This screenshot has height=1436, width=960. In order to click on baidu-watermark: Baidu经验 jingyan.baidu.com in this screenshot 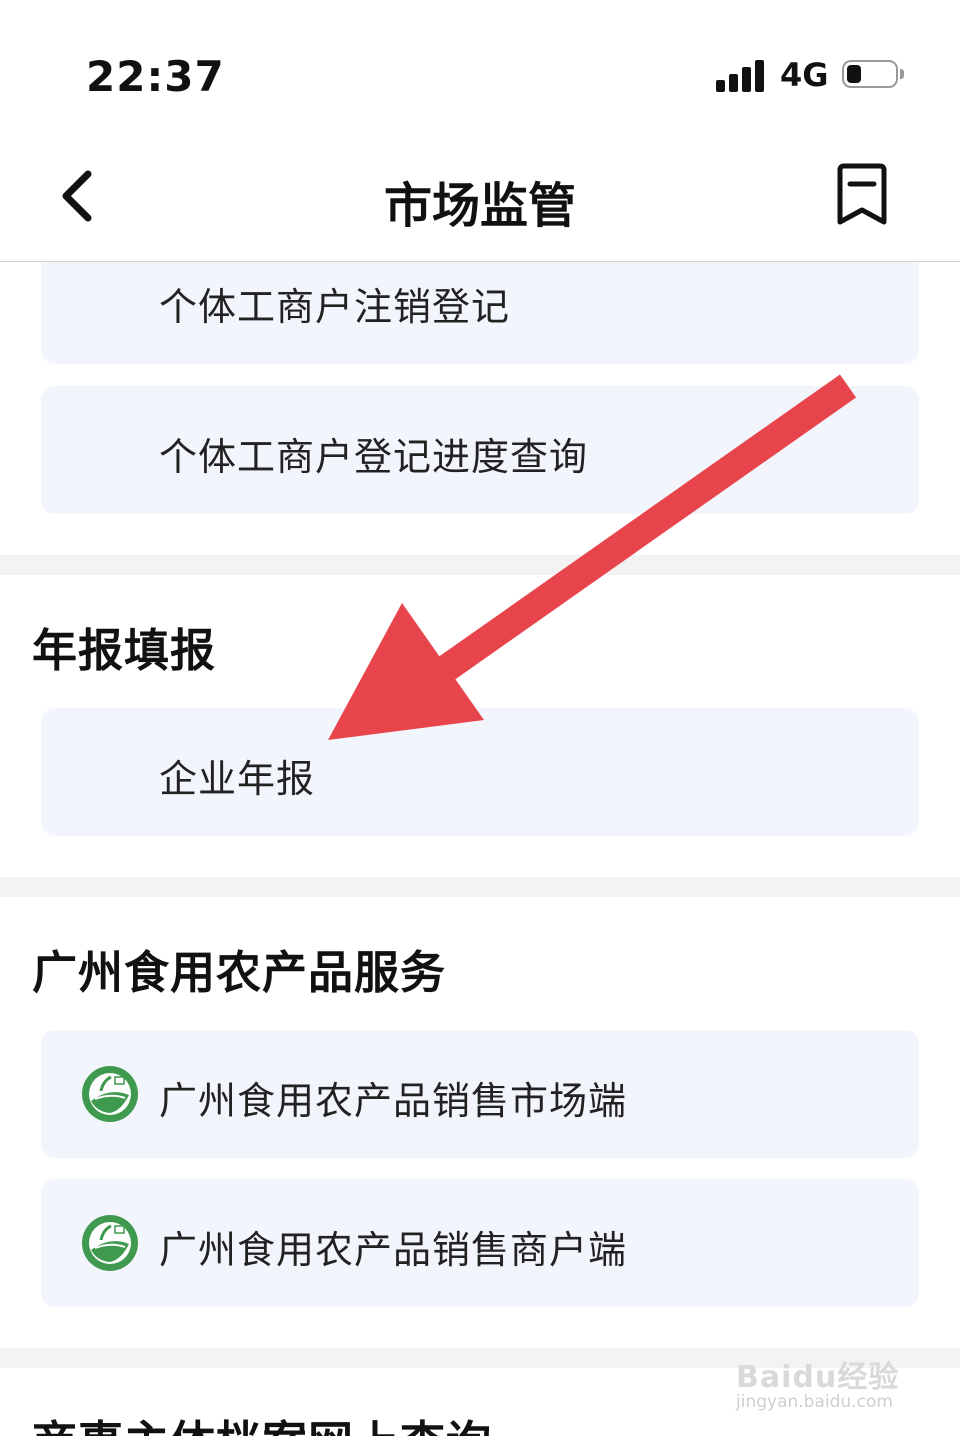, I will do `click(826, 1375)`.